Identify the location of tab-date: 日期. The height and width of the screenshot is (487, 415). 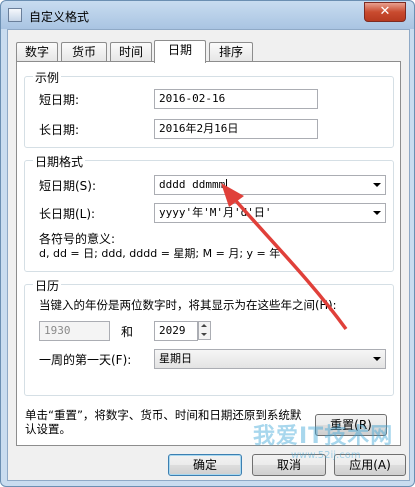
(180, 51).